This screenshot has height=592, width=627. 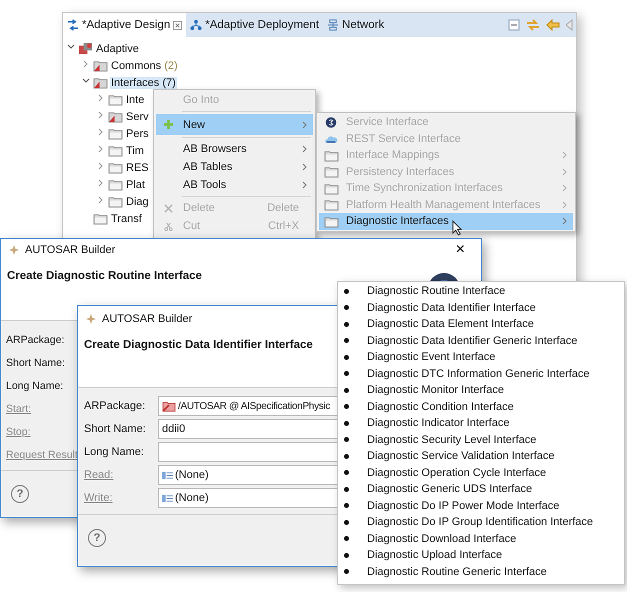 I want to click on list-item: Diagnostic Data Element Interface, so click(x=450, y=324).